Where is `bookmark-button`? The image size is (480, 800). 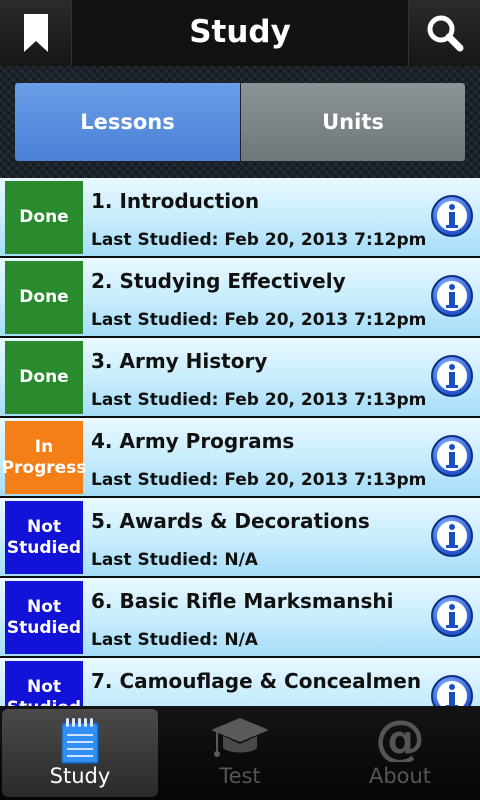 bookmark-button is located at coordinates (36, 33).